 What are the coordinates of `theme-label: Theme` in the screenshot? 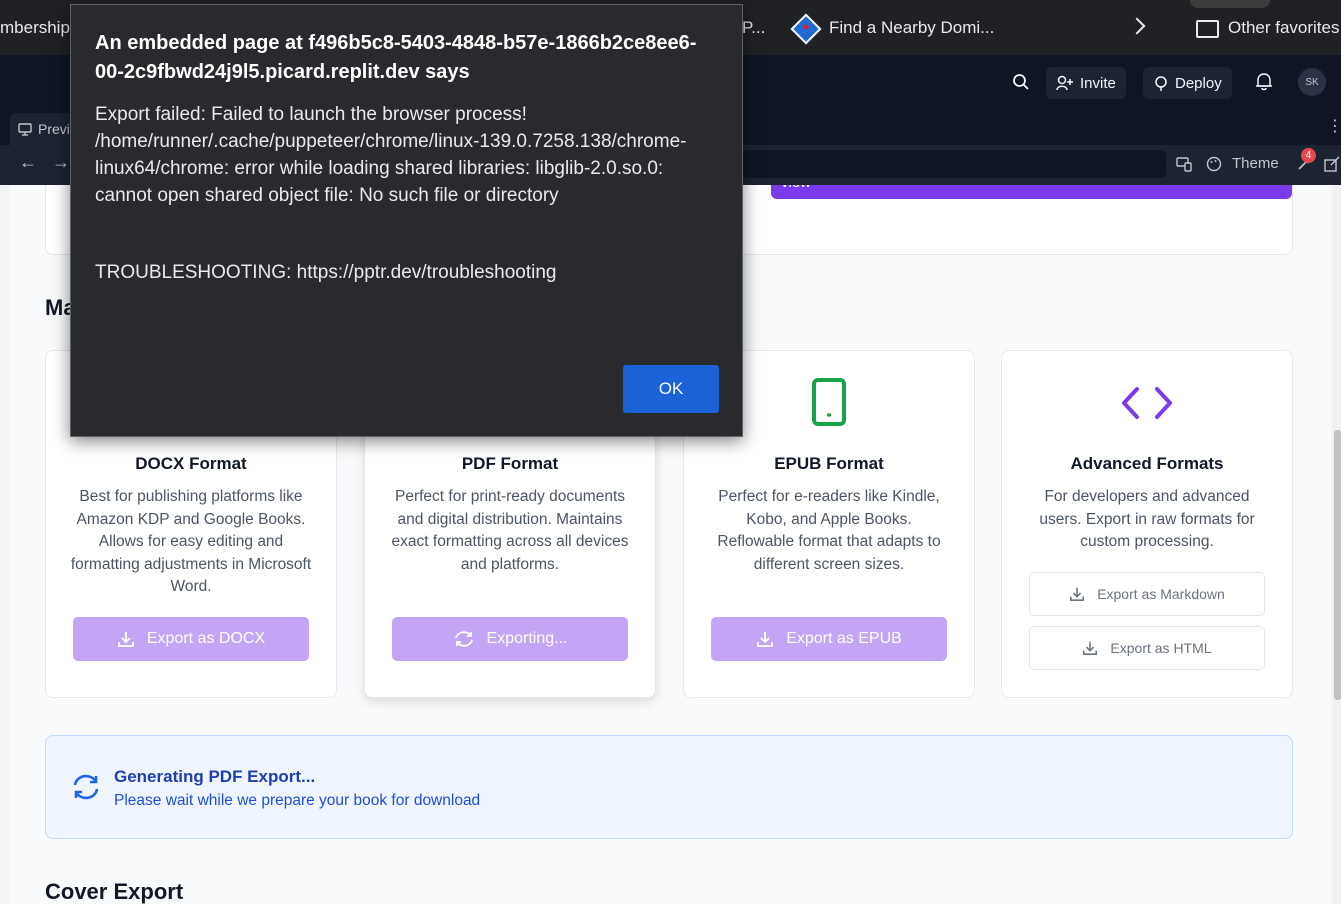 It's located at (1255, 163).